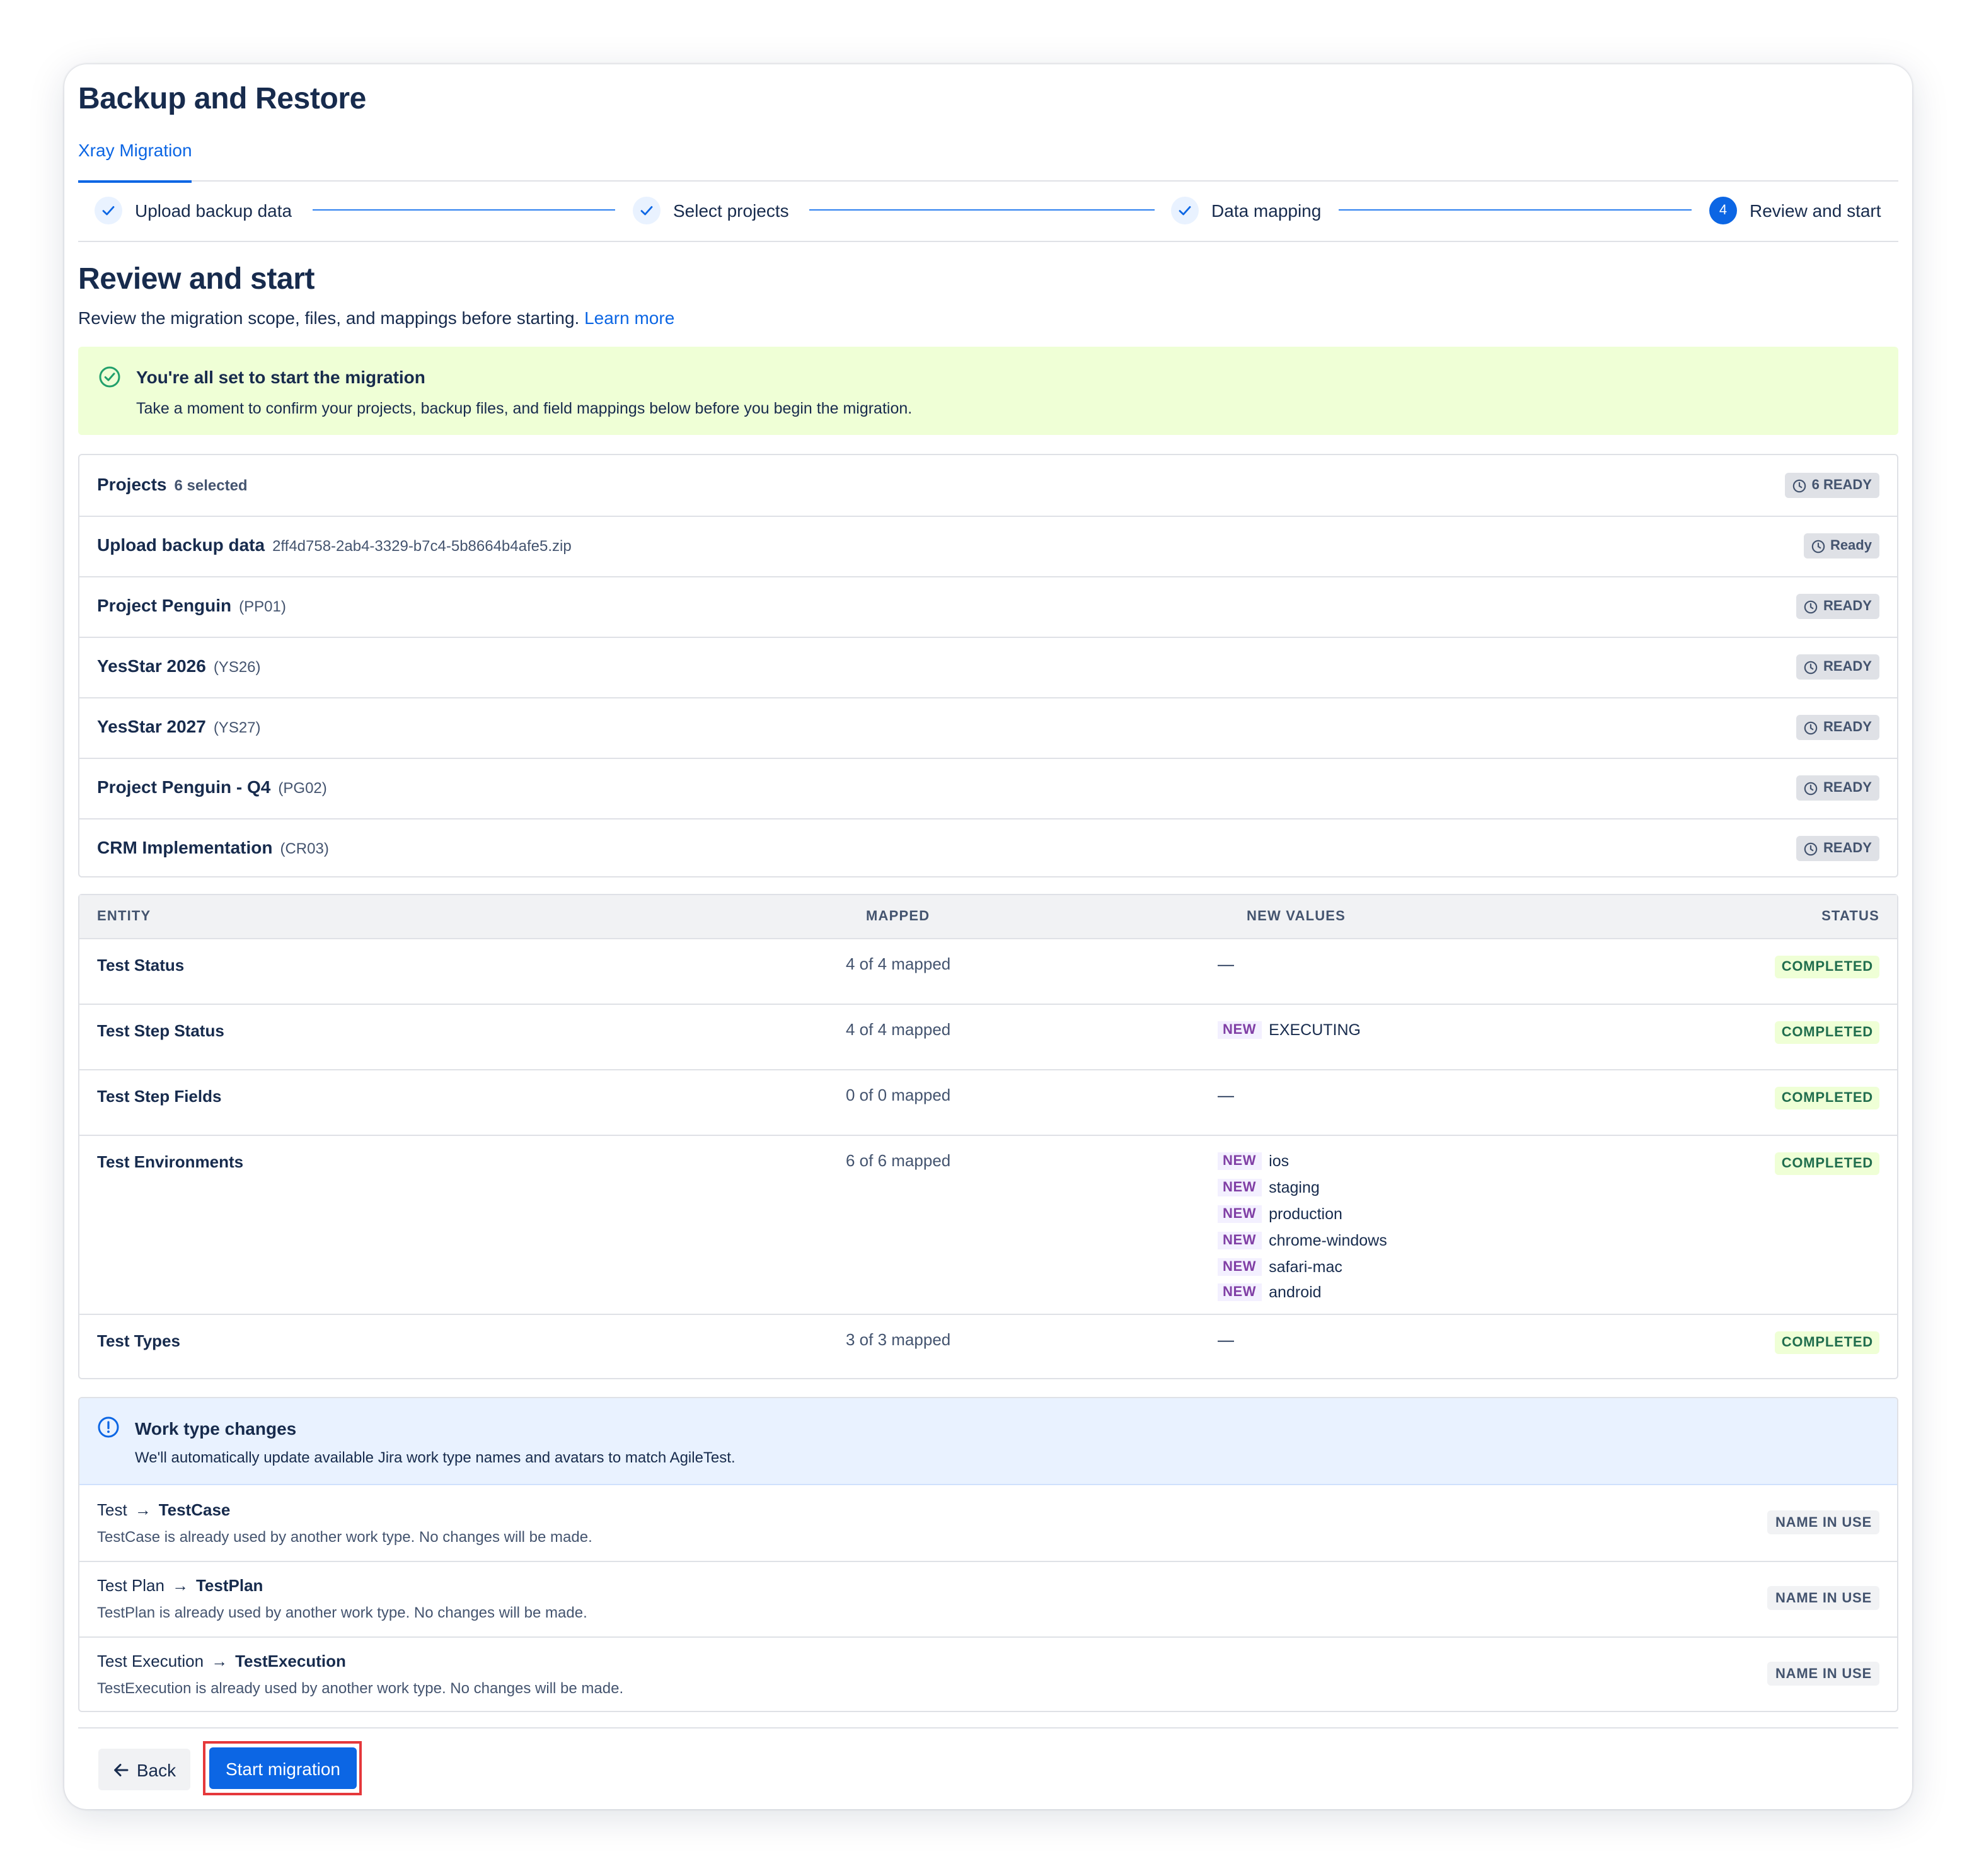 The width and height of the screenshot is (1979, 1876). What do you see at coordinates (1815, 210) in the screenshot?
I see `step-label: Review and start` at bounding box center [1815, 210].